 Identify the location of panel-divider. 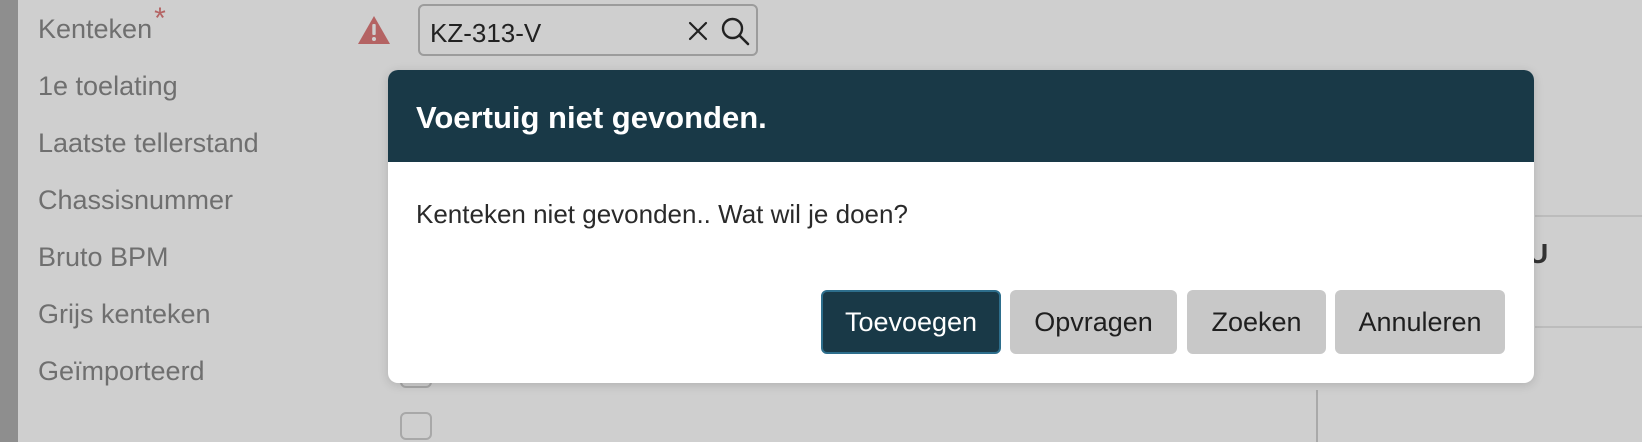
(1317, 416).